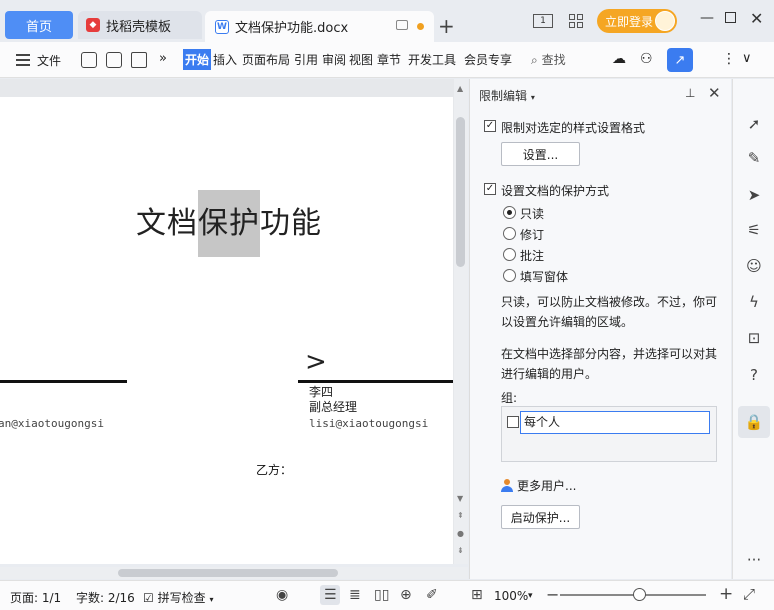  Describe the element at coordinates (509, 254) in the screenshot. I see `radio-comment` at that location.